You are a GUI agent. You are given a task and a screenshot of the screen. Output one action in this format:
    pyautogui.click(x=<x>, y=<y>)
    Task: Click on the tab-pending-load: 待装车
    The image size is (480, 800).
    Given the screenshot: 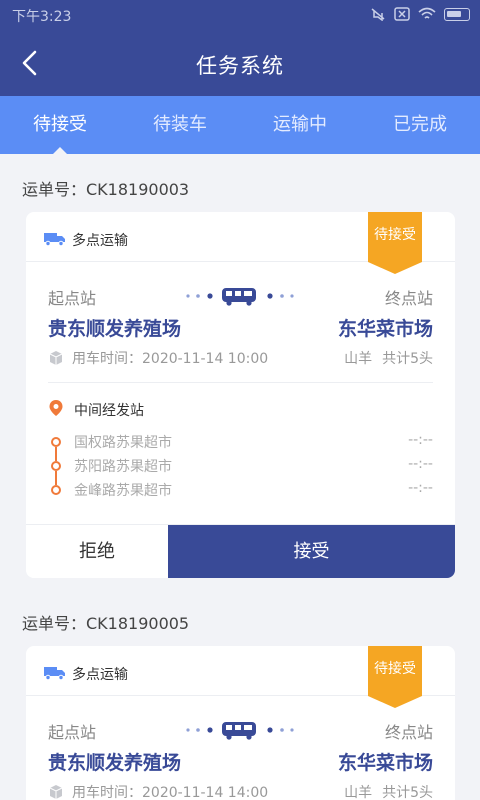 What is the action you would take?
    pyautogui.click(x=180, y=125)
    